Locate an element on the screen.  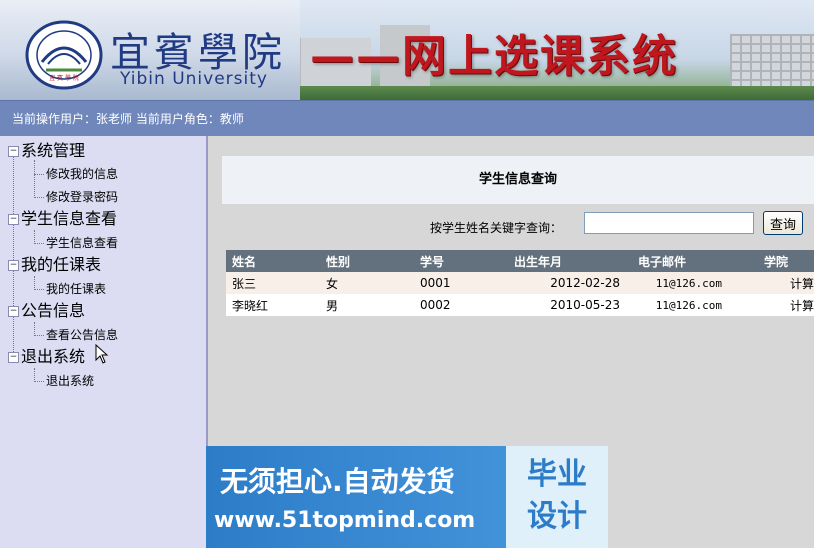
sidebar-group-system: − 系统管理 is located at coordinates (46, 151).